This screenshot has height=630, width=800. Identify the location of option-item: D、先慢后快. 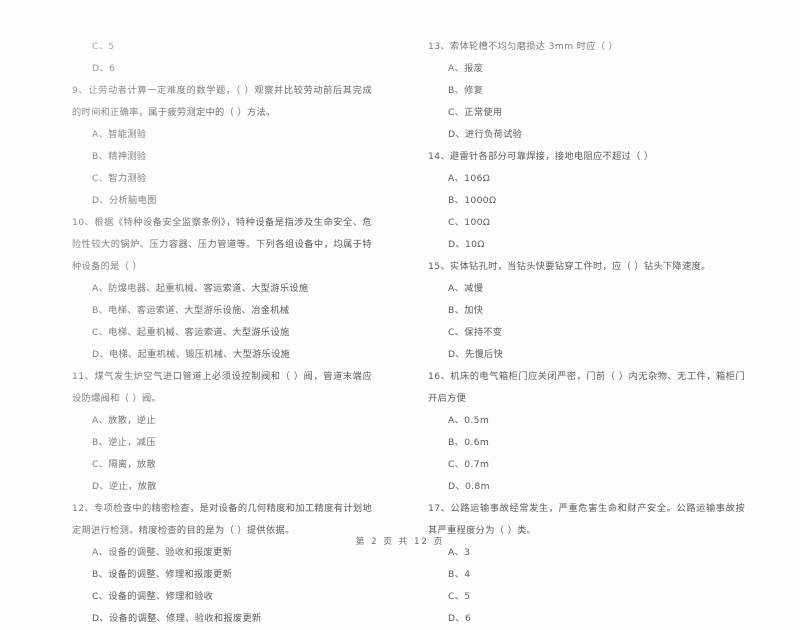
(476, 354).